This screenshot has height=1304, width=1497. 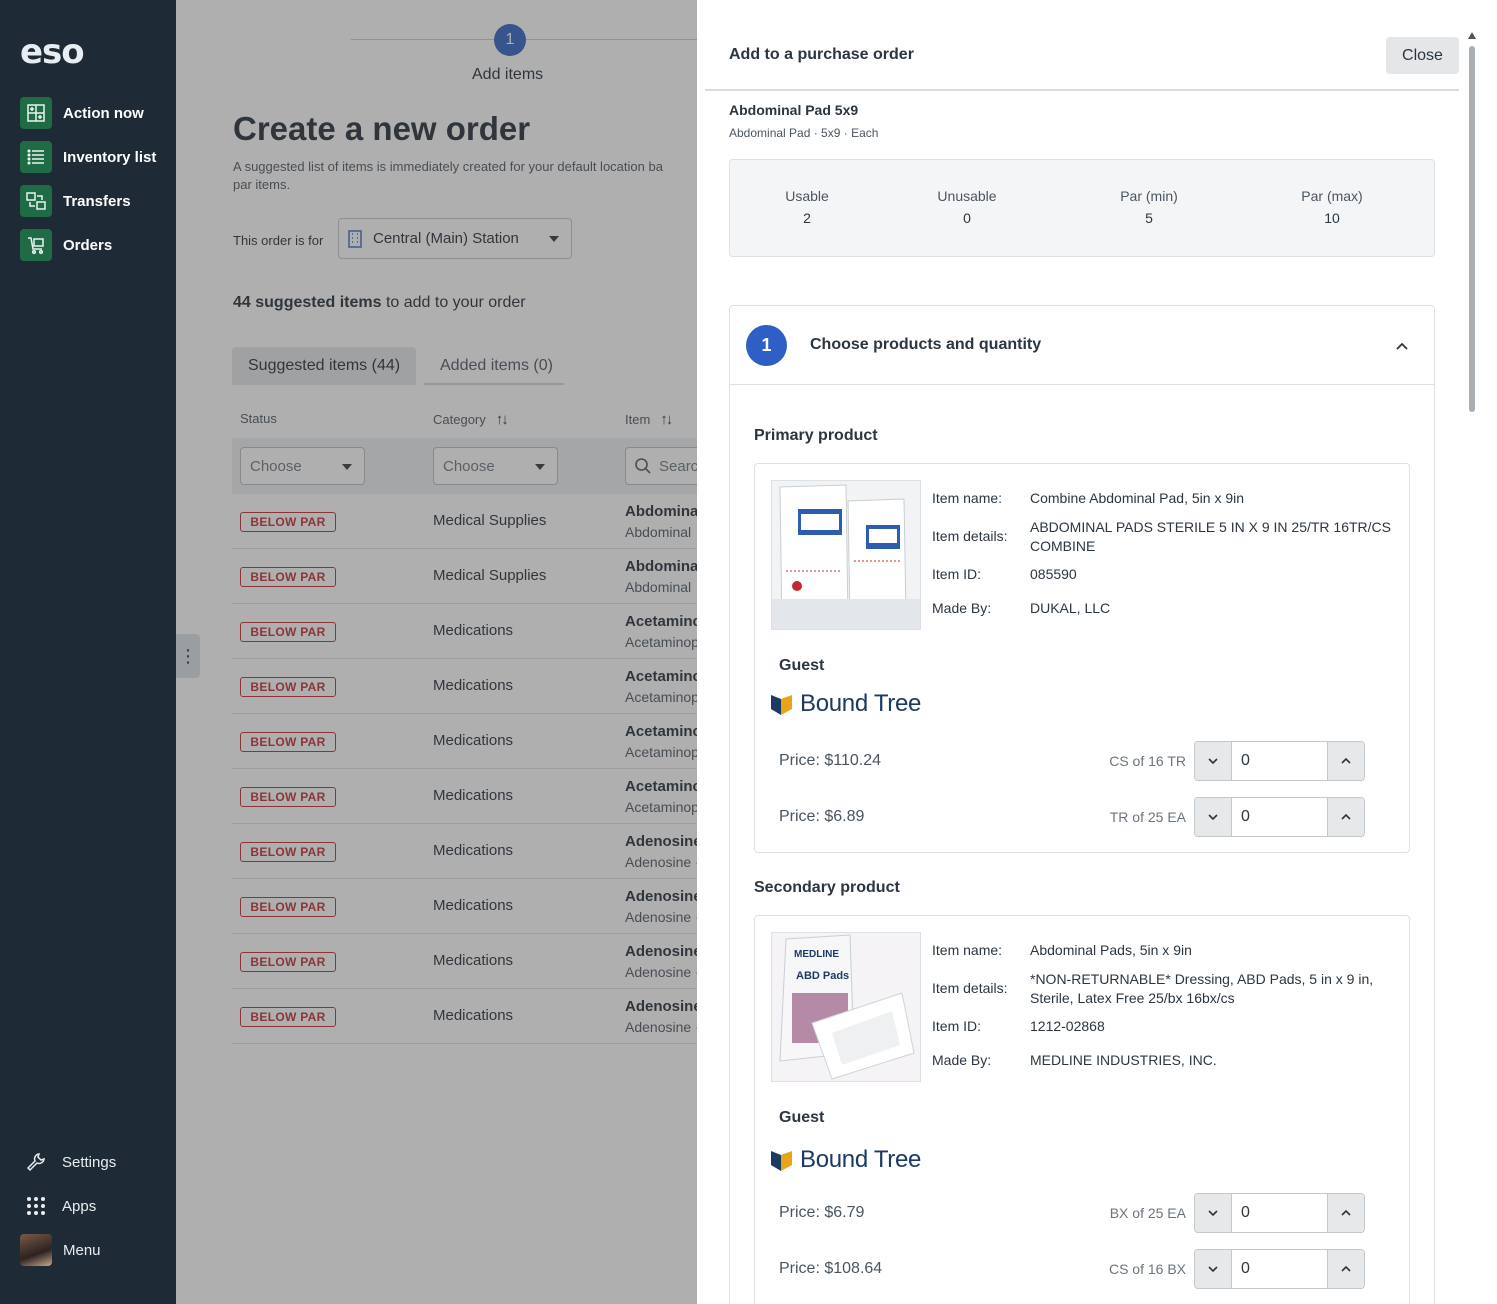 What do you see at coordinates (1082, 208) in the screenshot?
I see `stock-stats: Usable 2 Unusable 0 Par (min) 5 Par (max) 10` at bounding box center [1082, 208].